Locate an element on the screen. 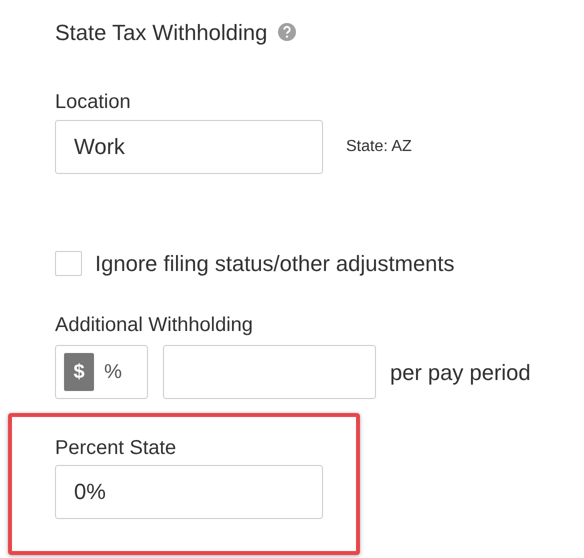 This screenshot has width=584, height=558. unit-option: $ is located at coordinates (79, 372).